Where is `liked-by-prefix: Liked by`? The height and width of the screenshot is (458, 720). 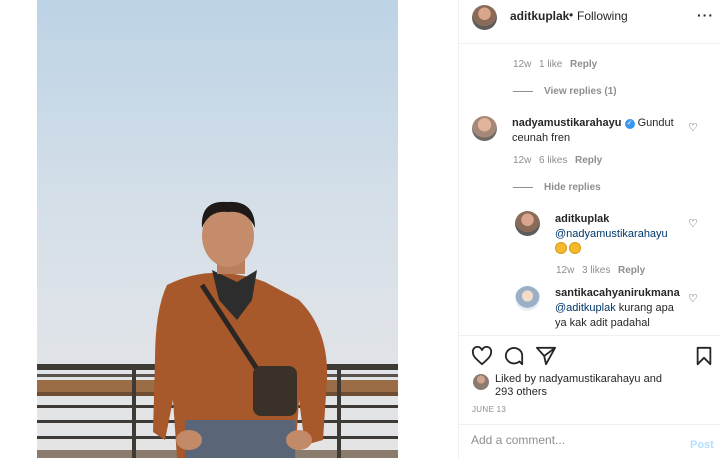 liked-by-prefix: Liked by is located at coordinates (515, 379).